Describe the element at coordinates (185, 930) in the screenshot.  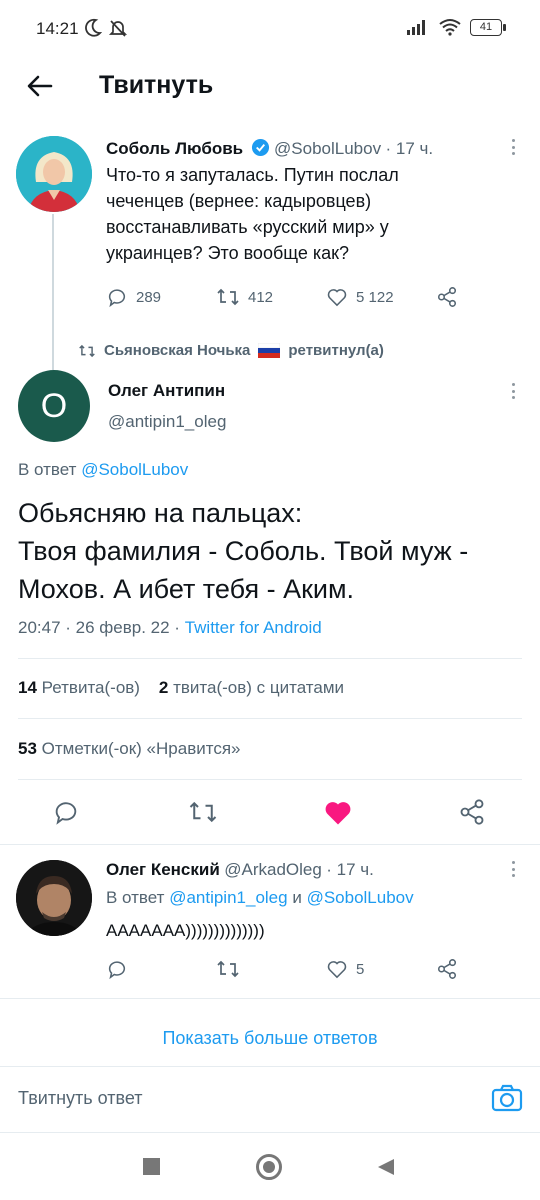
I see `tweet-text: АААААAA))))))))))))))` at that location.